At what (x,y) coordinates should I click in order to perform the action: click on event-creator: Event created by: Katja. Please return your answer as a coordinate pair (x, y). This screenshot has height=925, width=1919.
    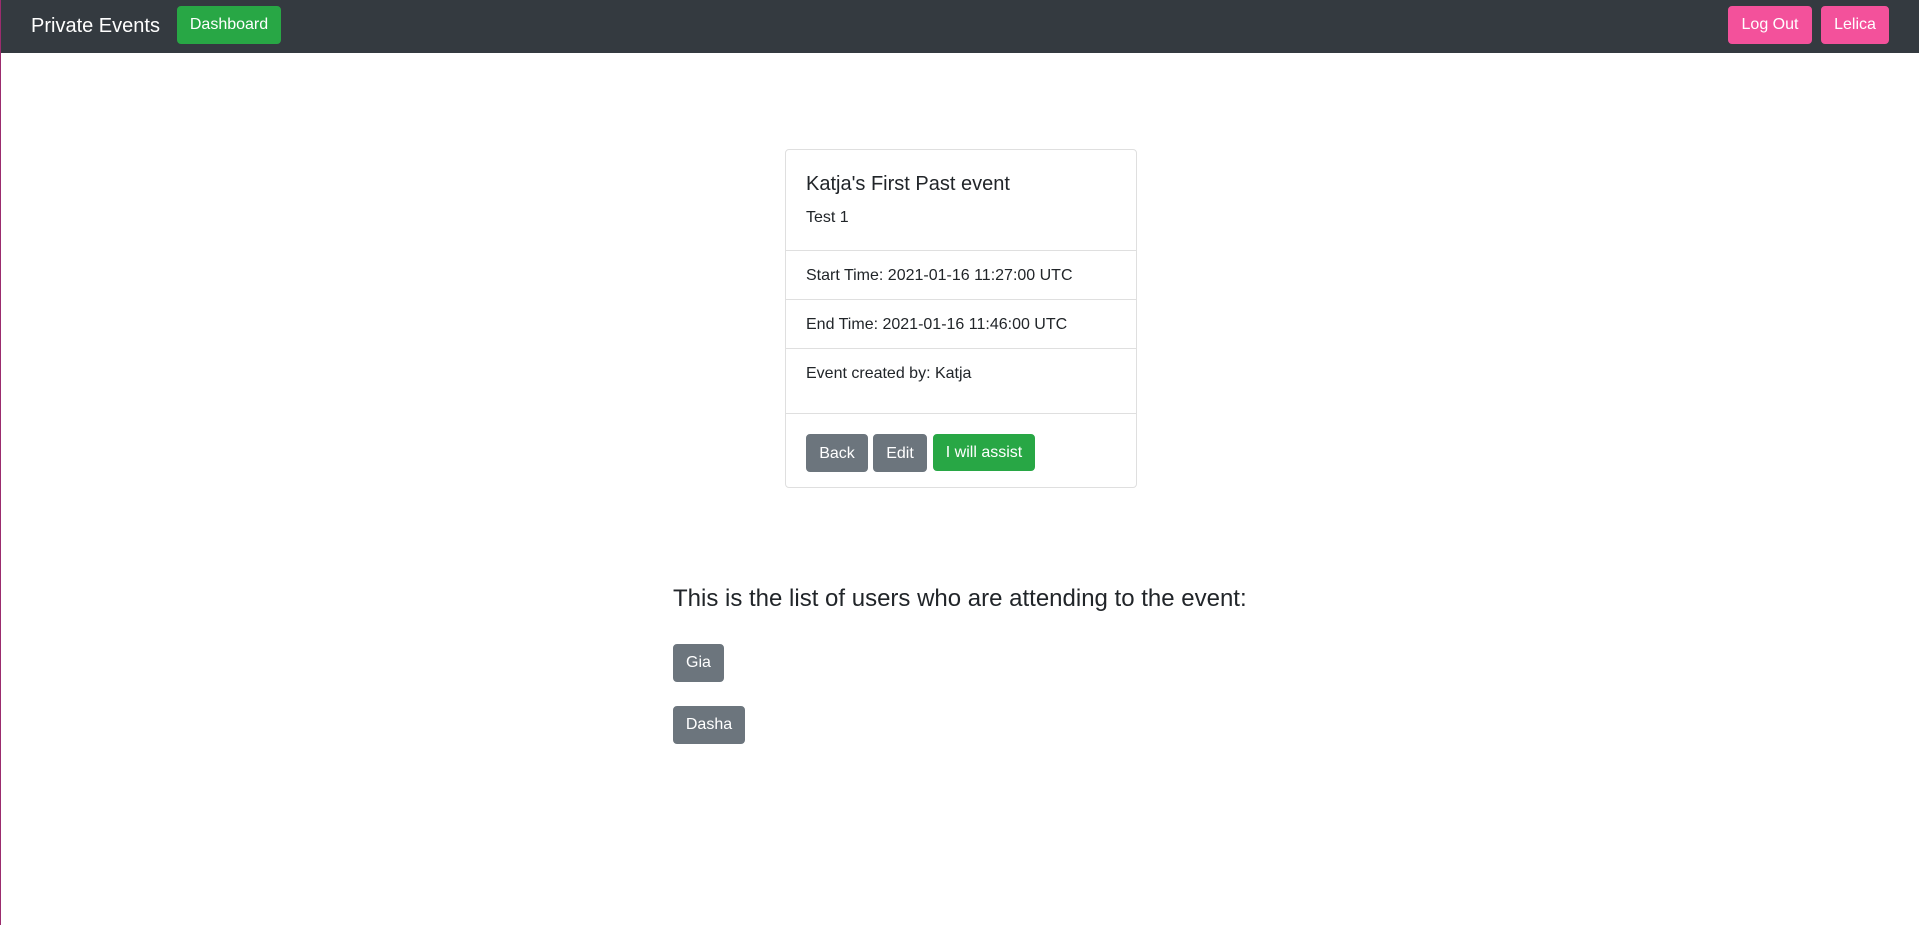
    Looking at the image, I should click on (889, 373).